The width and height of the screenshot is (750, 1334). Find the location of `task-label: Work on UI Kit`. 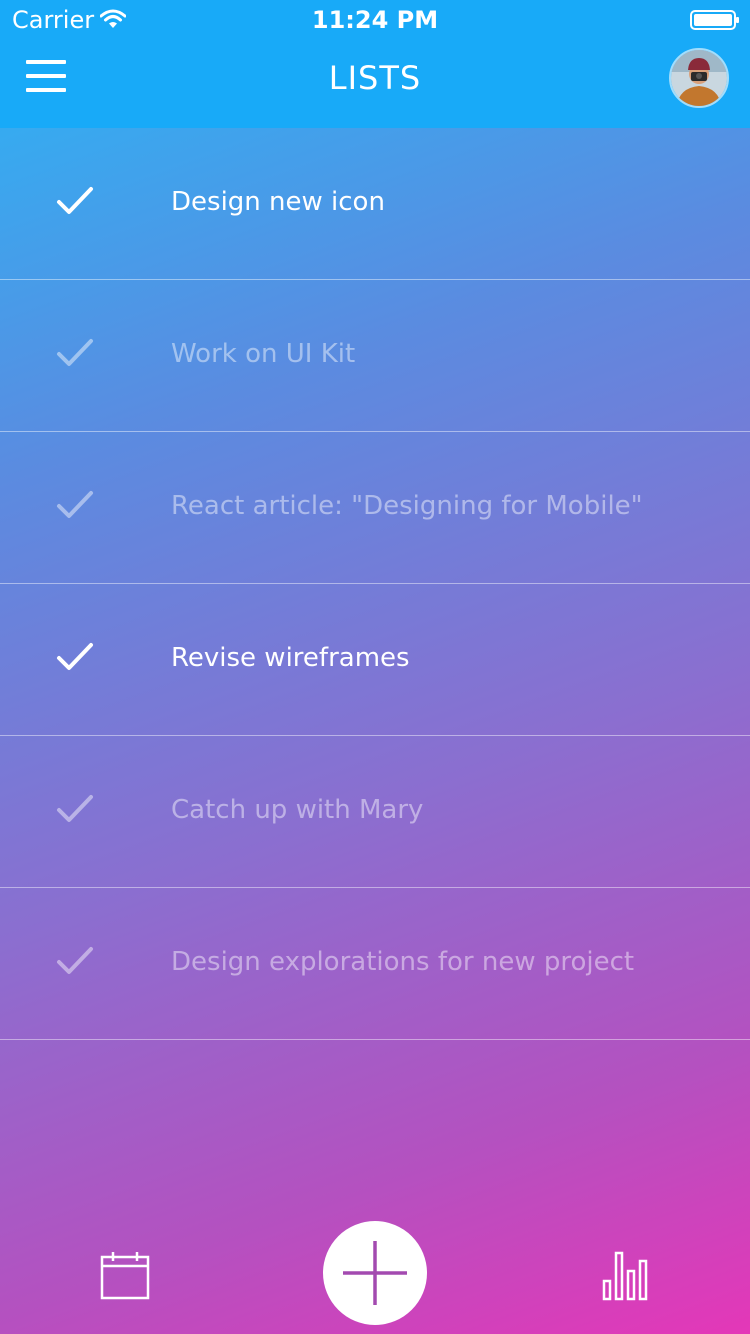

task-label: Work on UI Kit is located at coordinates (263, 354).